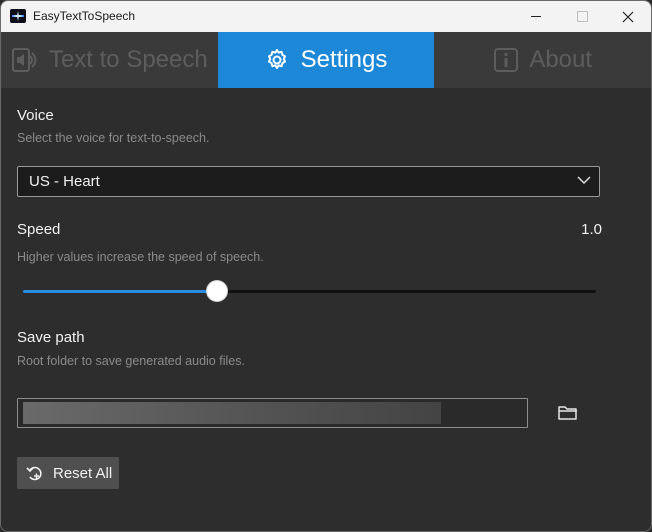 This screenshot has height=532, width=652. I want to click on tab-about: About, so click(542, 60).